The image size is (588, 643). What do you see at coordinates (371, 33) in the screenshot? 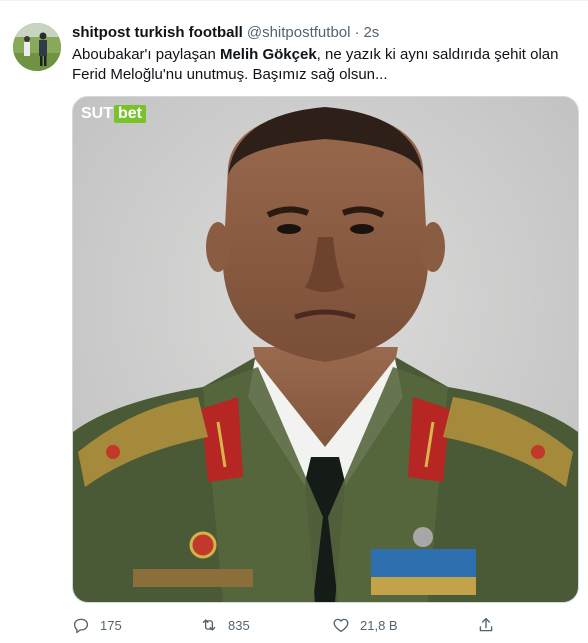
I see `tweet-timestamp: 2s` at bounding box center [371, 33].